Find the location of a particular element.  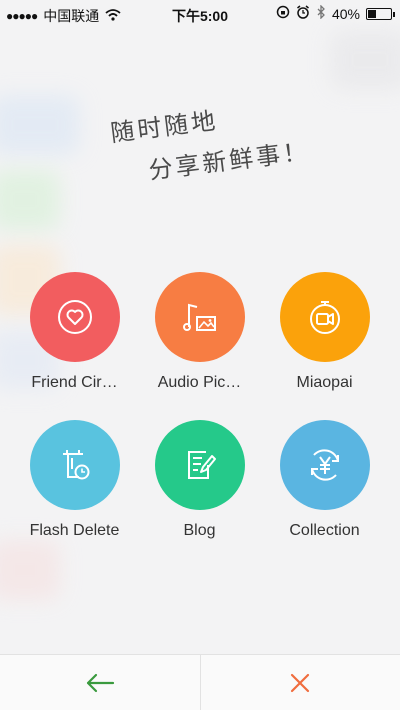

arrow-left-icon is located at coordinates (100, 683).